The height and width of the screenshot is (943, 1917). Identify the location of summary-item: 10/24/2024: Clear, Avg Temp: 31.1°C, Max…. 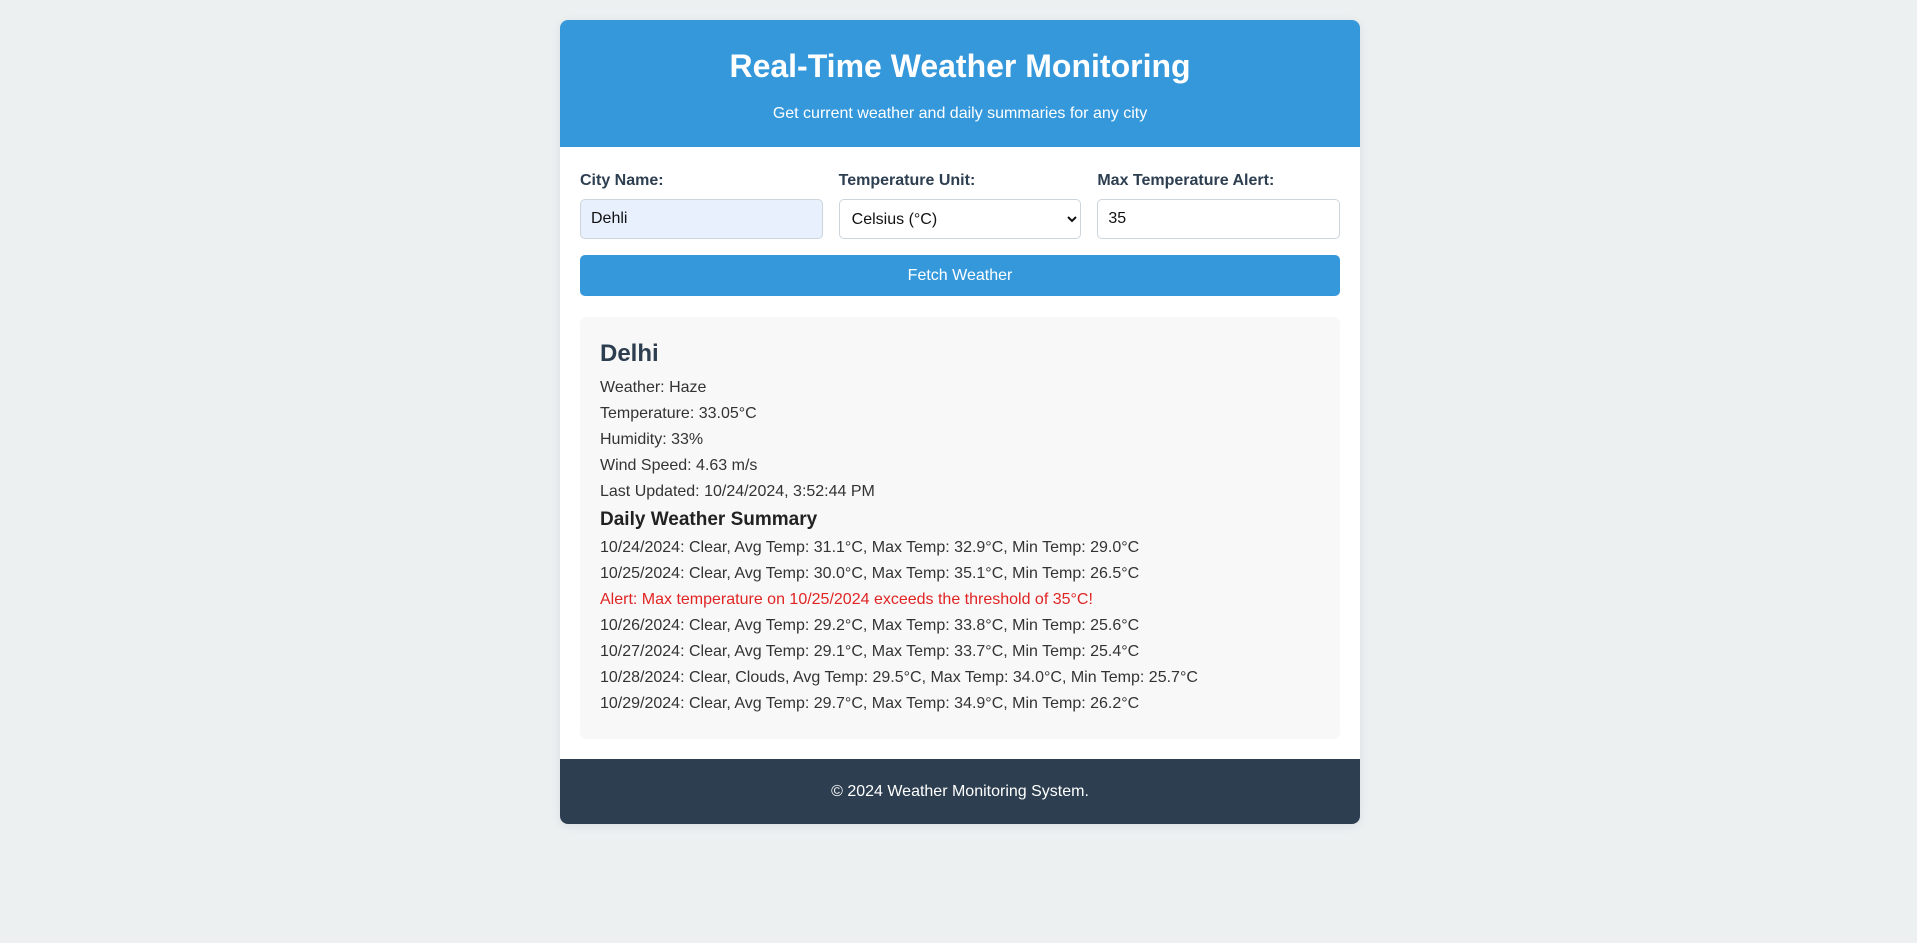
(870, 547).